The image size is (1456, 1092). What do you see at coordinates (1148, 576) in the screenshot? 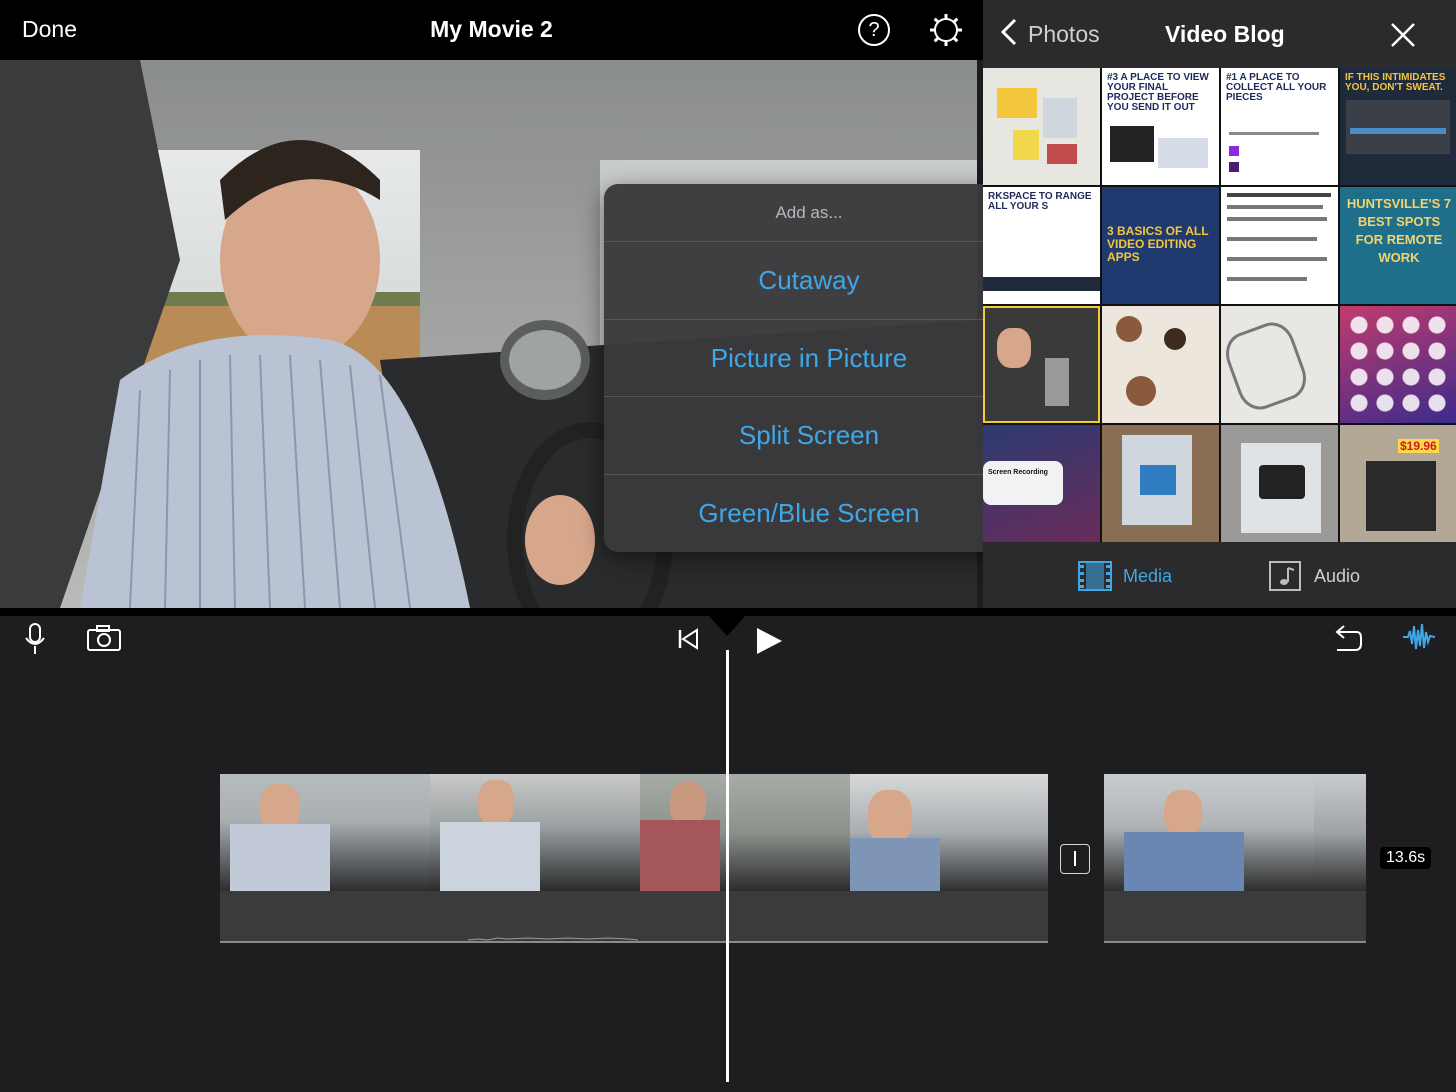
I see `tab-media-label: Media` at bounding box center [1148, 576].